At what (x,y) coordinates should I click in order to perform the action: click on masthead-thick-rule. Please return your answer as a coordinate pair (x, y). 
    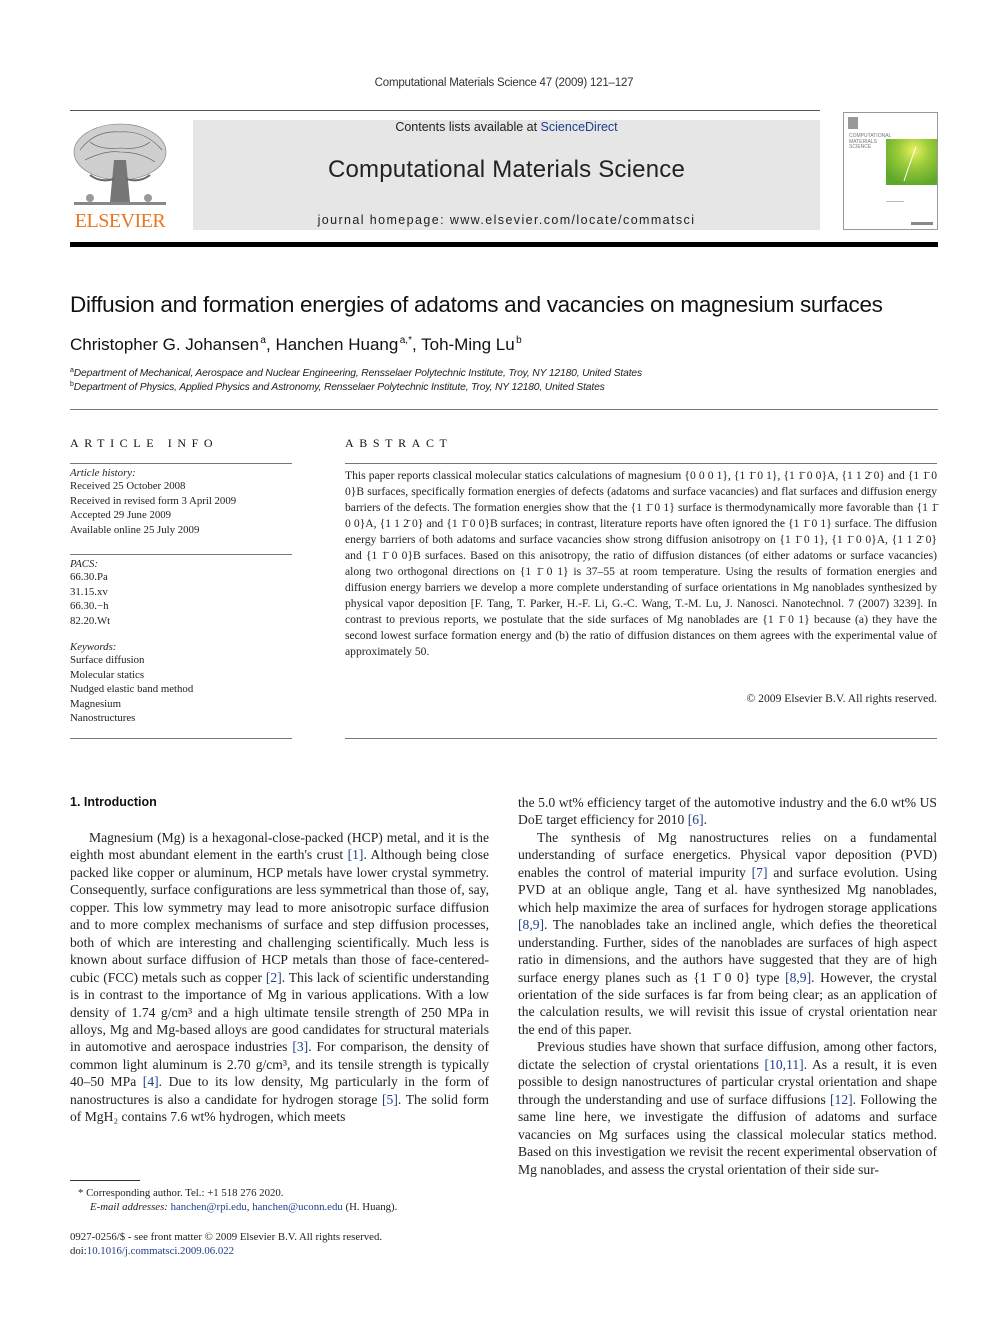
    Looking at the image, I should click on (504, 244).